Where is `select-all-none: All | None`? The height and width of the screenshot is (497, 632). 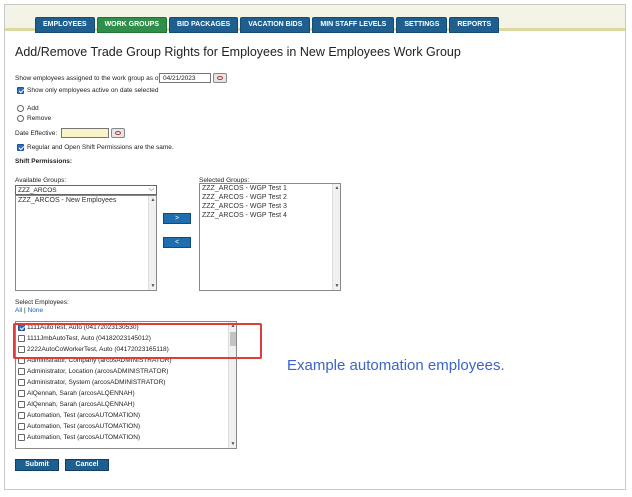 select-all-none: All | None is located at coordinates (29, 310).